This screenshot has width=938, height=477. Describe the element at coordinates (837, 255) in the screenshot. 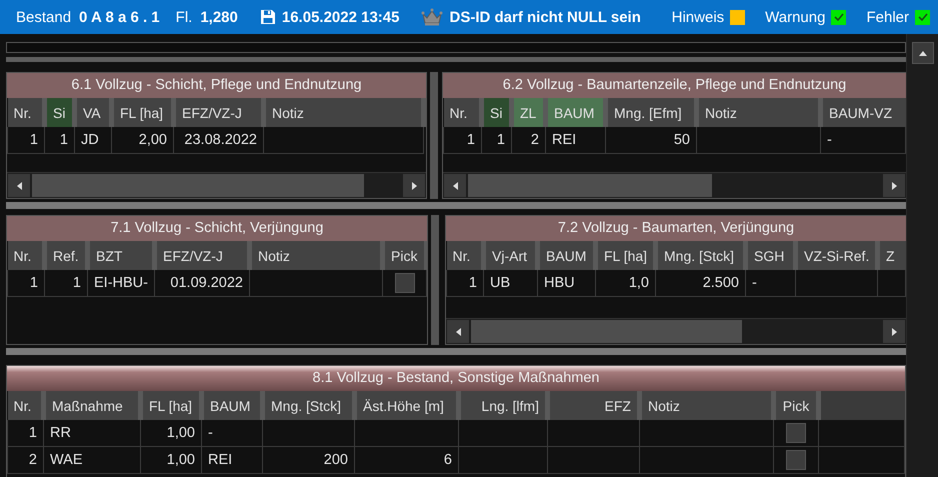

I see `column-header: VZ-Si-Ref.` at that location.